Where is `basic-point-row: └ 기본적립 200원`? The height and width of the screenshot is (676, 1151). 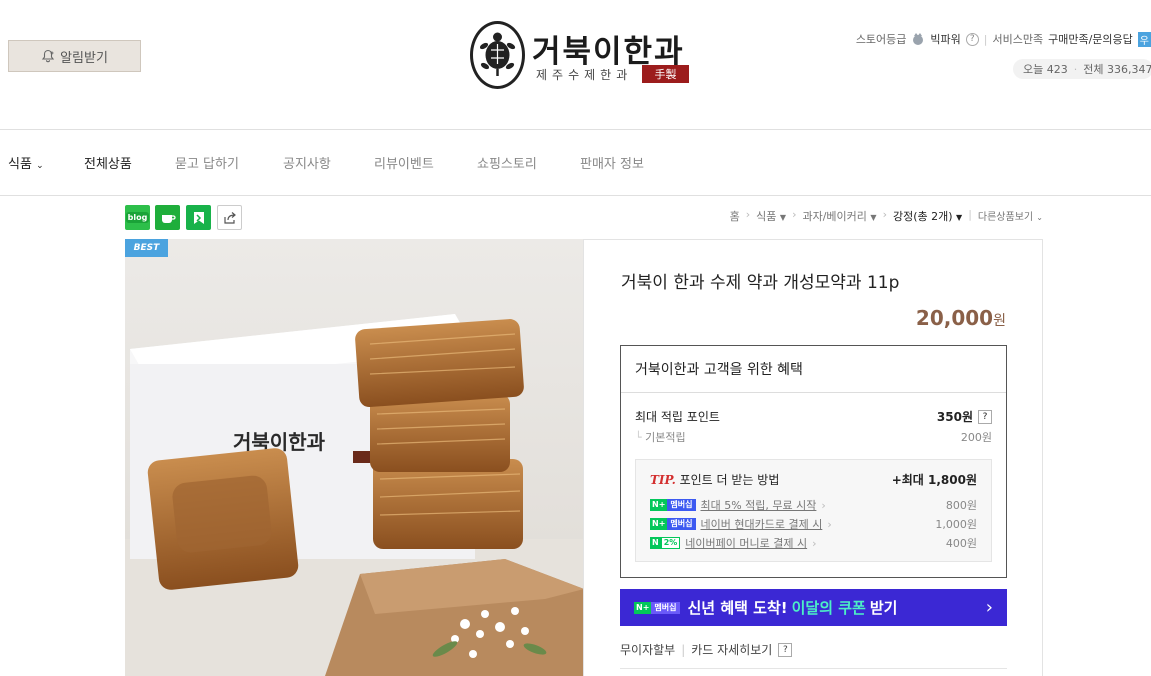
basic-point-row: └ 기본적립 200원 is located at coordinates (813, 437).